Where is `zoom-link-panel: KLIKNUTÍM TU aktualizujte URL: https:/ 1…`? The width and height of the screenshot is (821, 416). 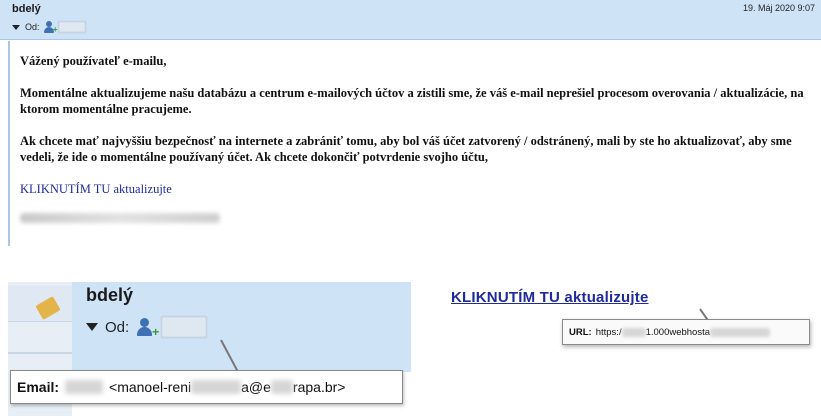
zoom-link-panel: KLIKNUTÍM TU aktualizujte URL: https:/ 1… is located at coordinates (633, 319).